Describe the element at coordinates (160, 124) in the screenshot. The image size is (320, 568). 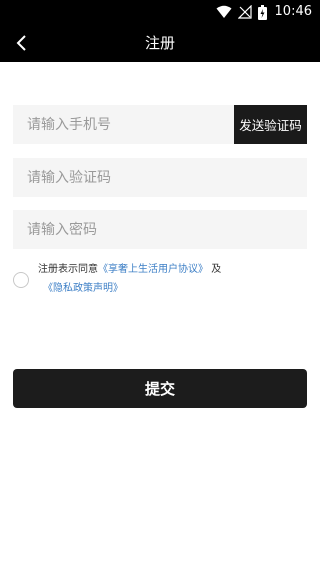
I see `phone-field: 发送验证码` at that location.